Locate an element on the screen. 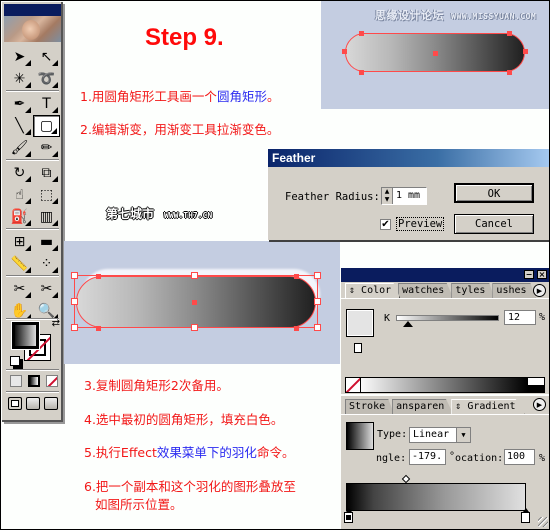 The height and width of the screenshot is (530, 550). current-color-swatch is located at coordinates (360, 323).